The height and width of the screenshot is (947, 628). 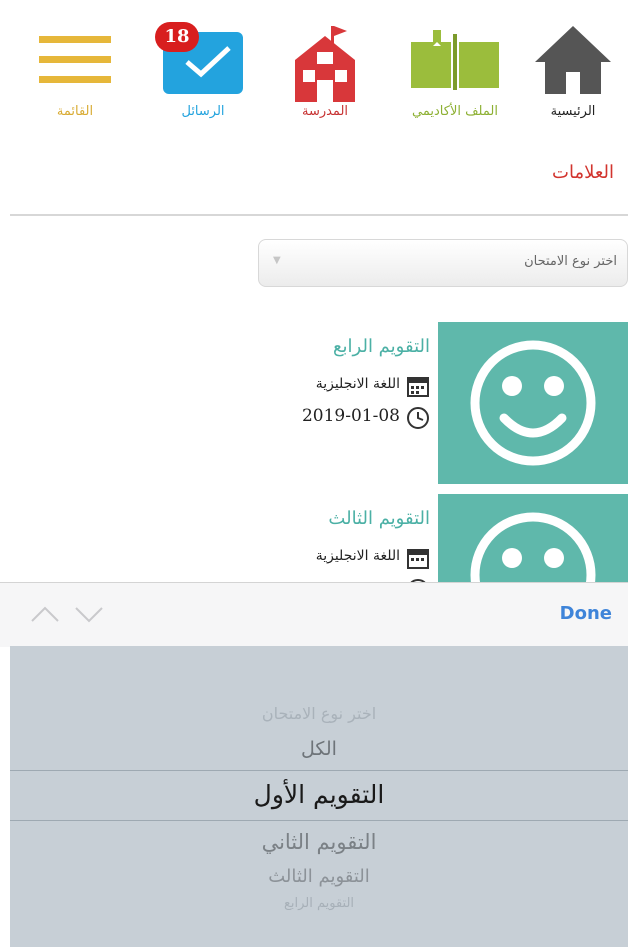 I want to click on picker-toolbar: Done, so click(x=314, y=614).